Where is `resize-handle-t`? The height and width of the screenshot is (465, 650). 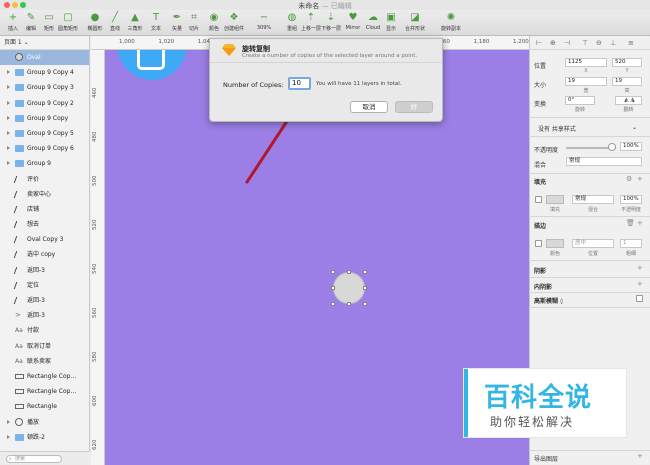 resize-handle-t is located at coordinates (349, 272).